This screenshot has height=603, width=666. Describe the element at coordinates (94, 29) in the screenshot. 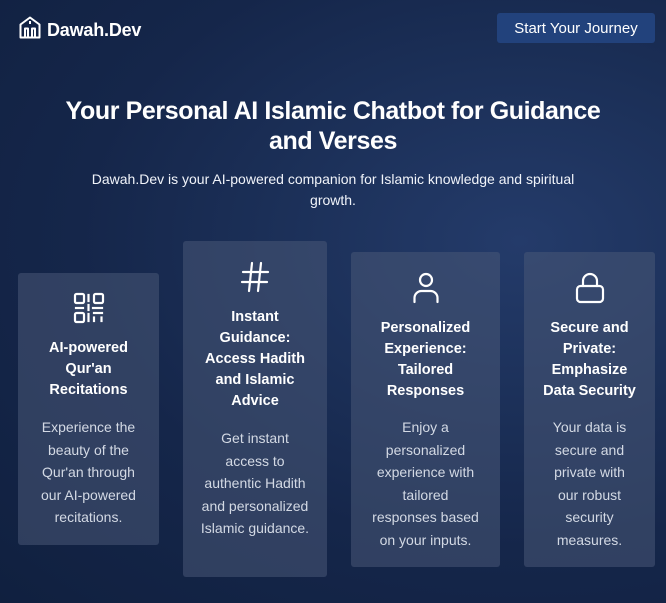

I see `brand-name: Dawah.Dev` at that location.